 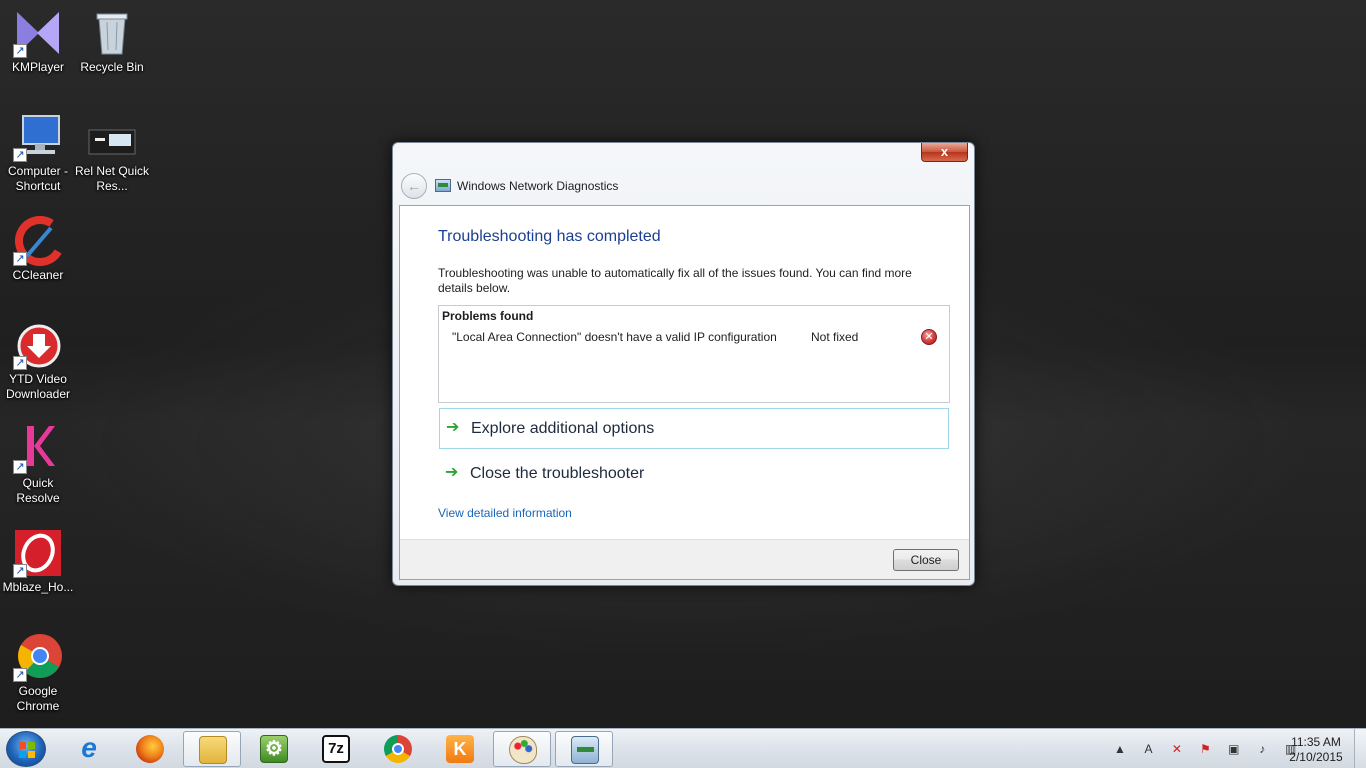 I want to click on taskbar-item-internet-explorer: e, so click(x=89, y=749).